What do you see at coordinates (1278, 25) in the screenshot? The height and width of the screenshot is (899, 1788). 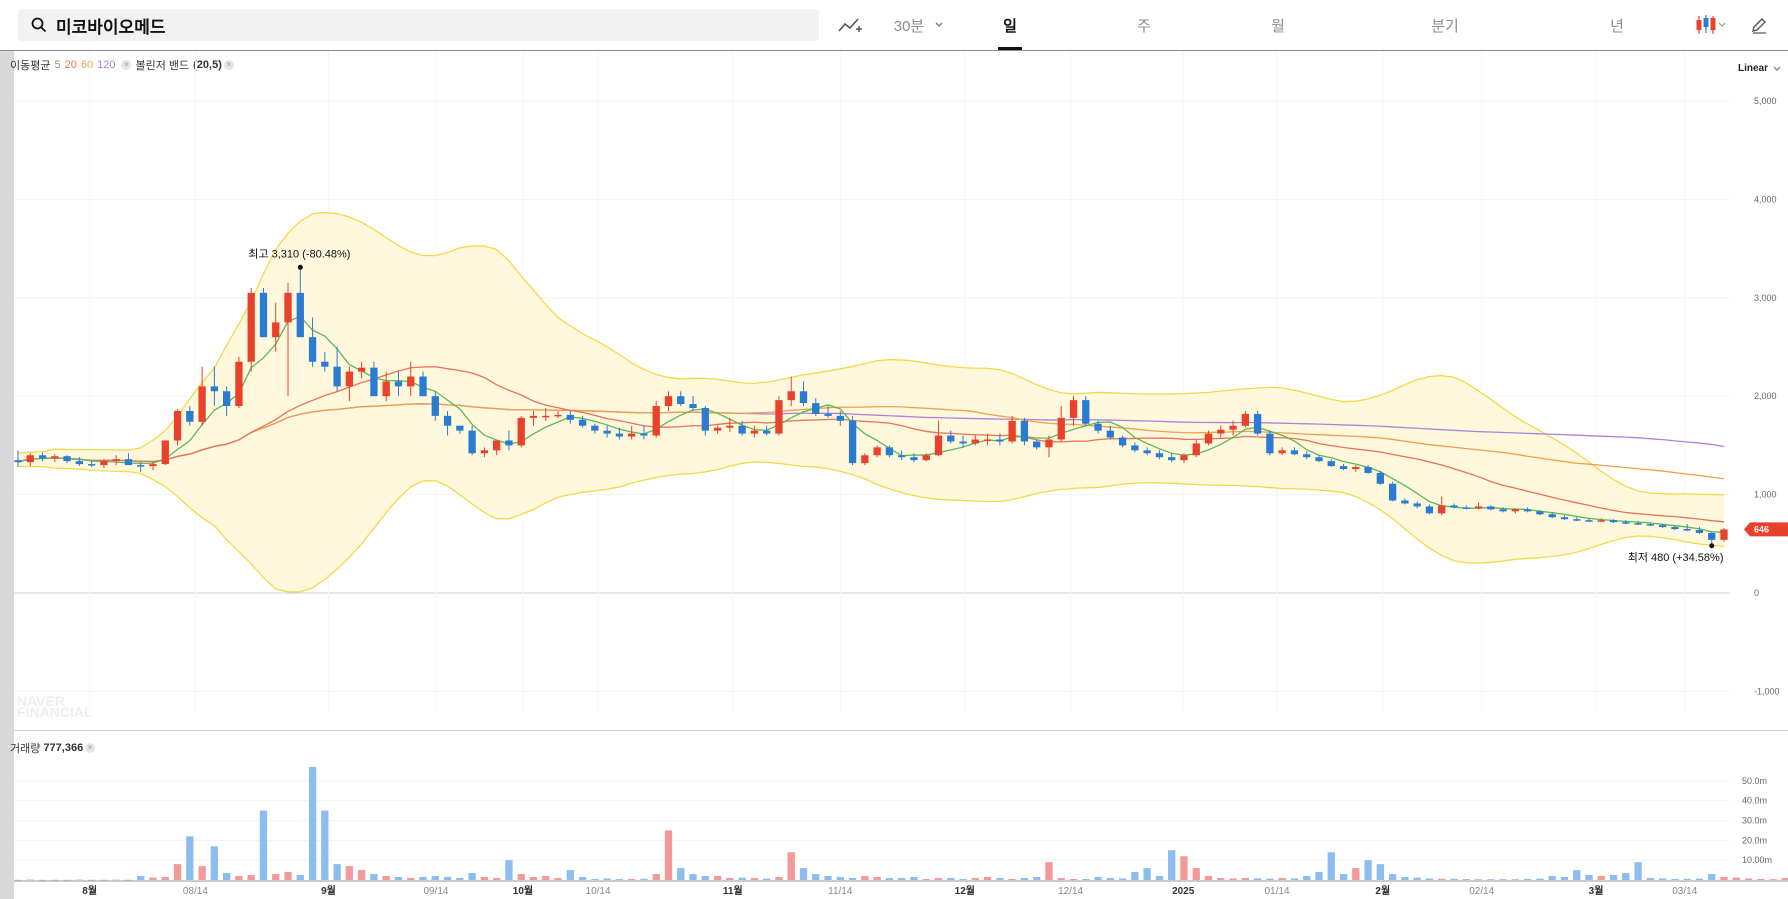 I see `tab-month: 월` at bounding box center [1278, 25].